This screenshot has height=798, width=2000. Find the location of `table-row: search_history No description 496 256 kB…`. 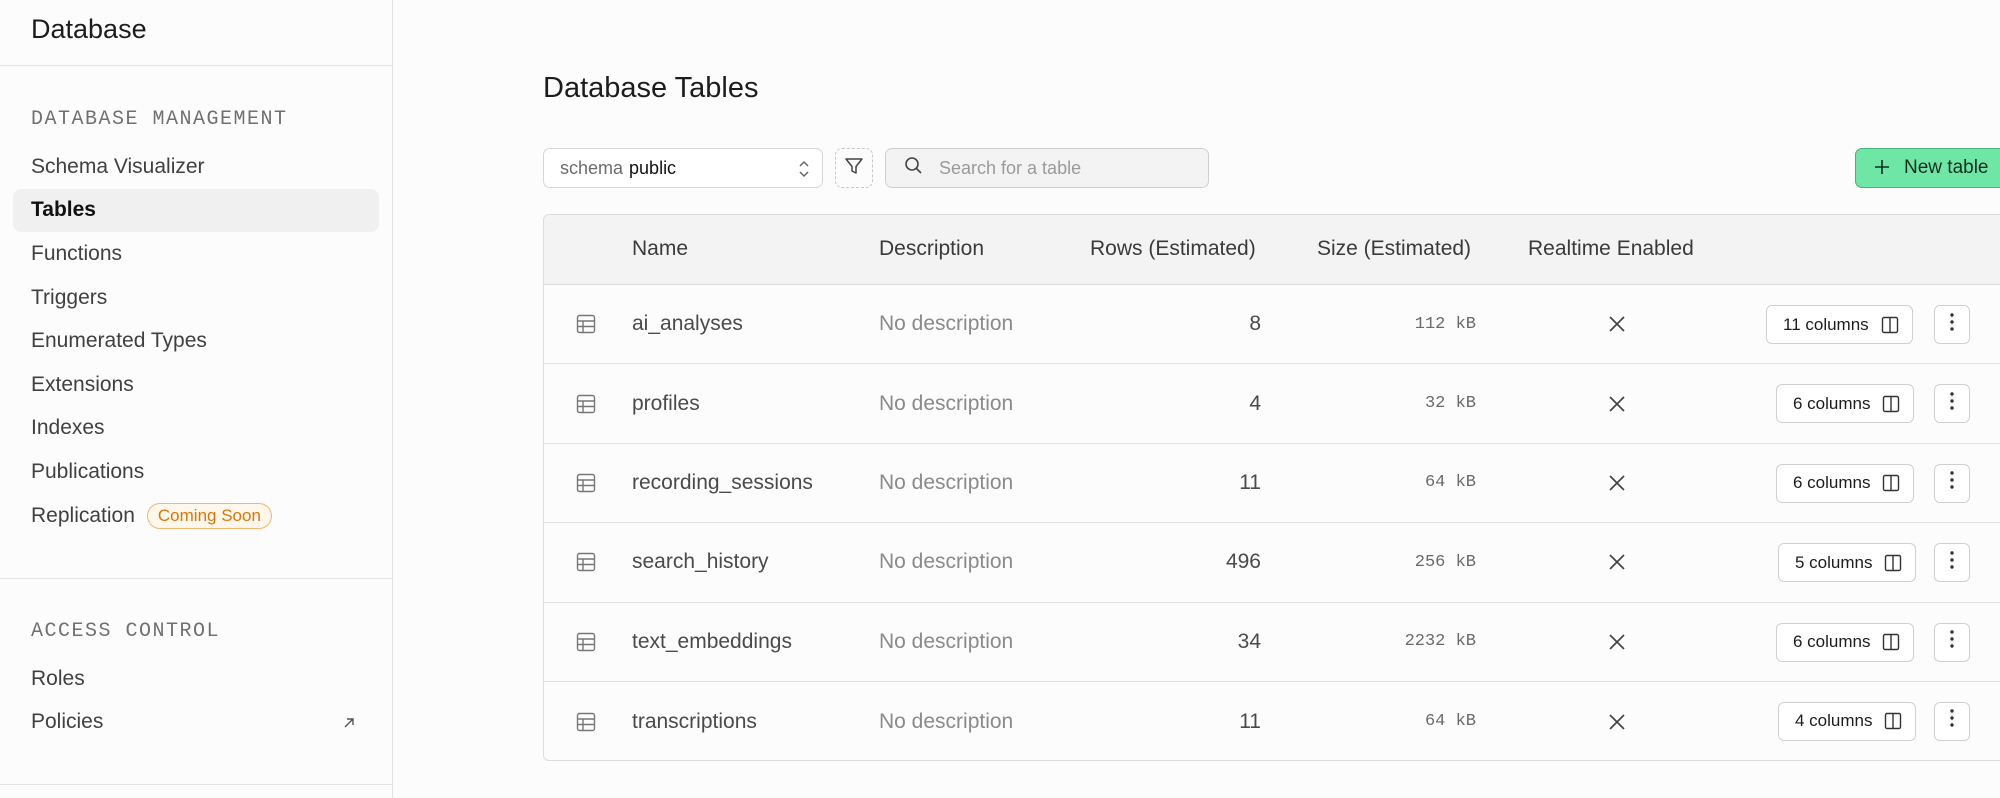

table-row: search_history No description 496 256 kB… is located at coordinates (1272, 563).